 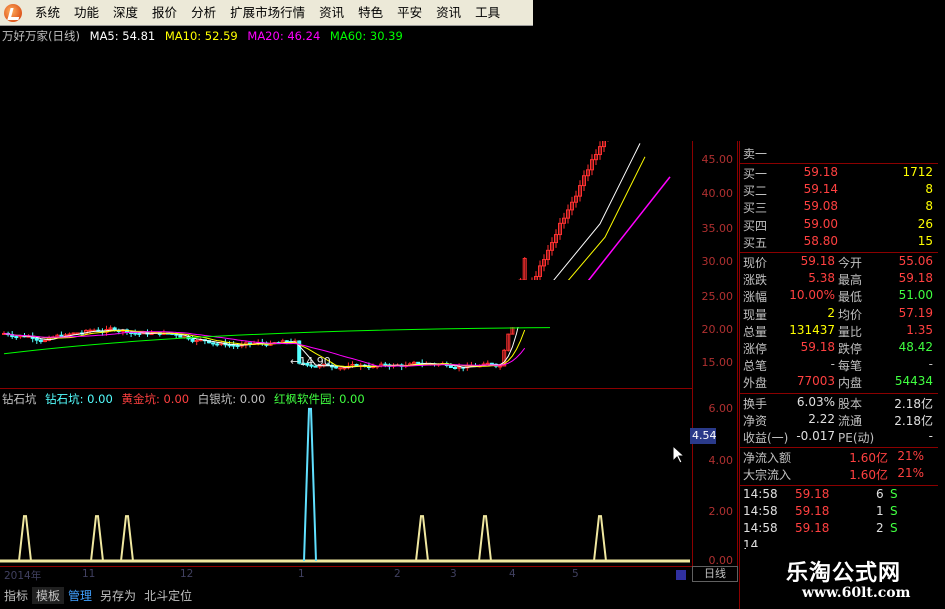 What do you see at coordinates (915, 295) in the screenshot?
I see `stat-value: 51.00` at bounding box center [915, 295].